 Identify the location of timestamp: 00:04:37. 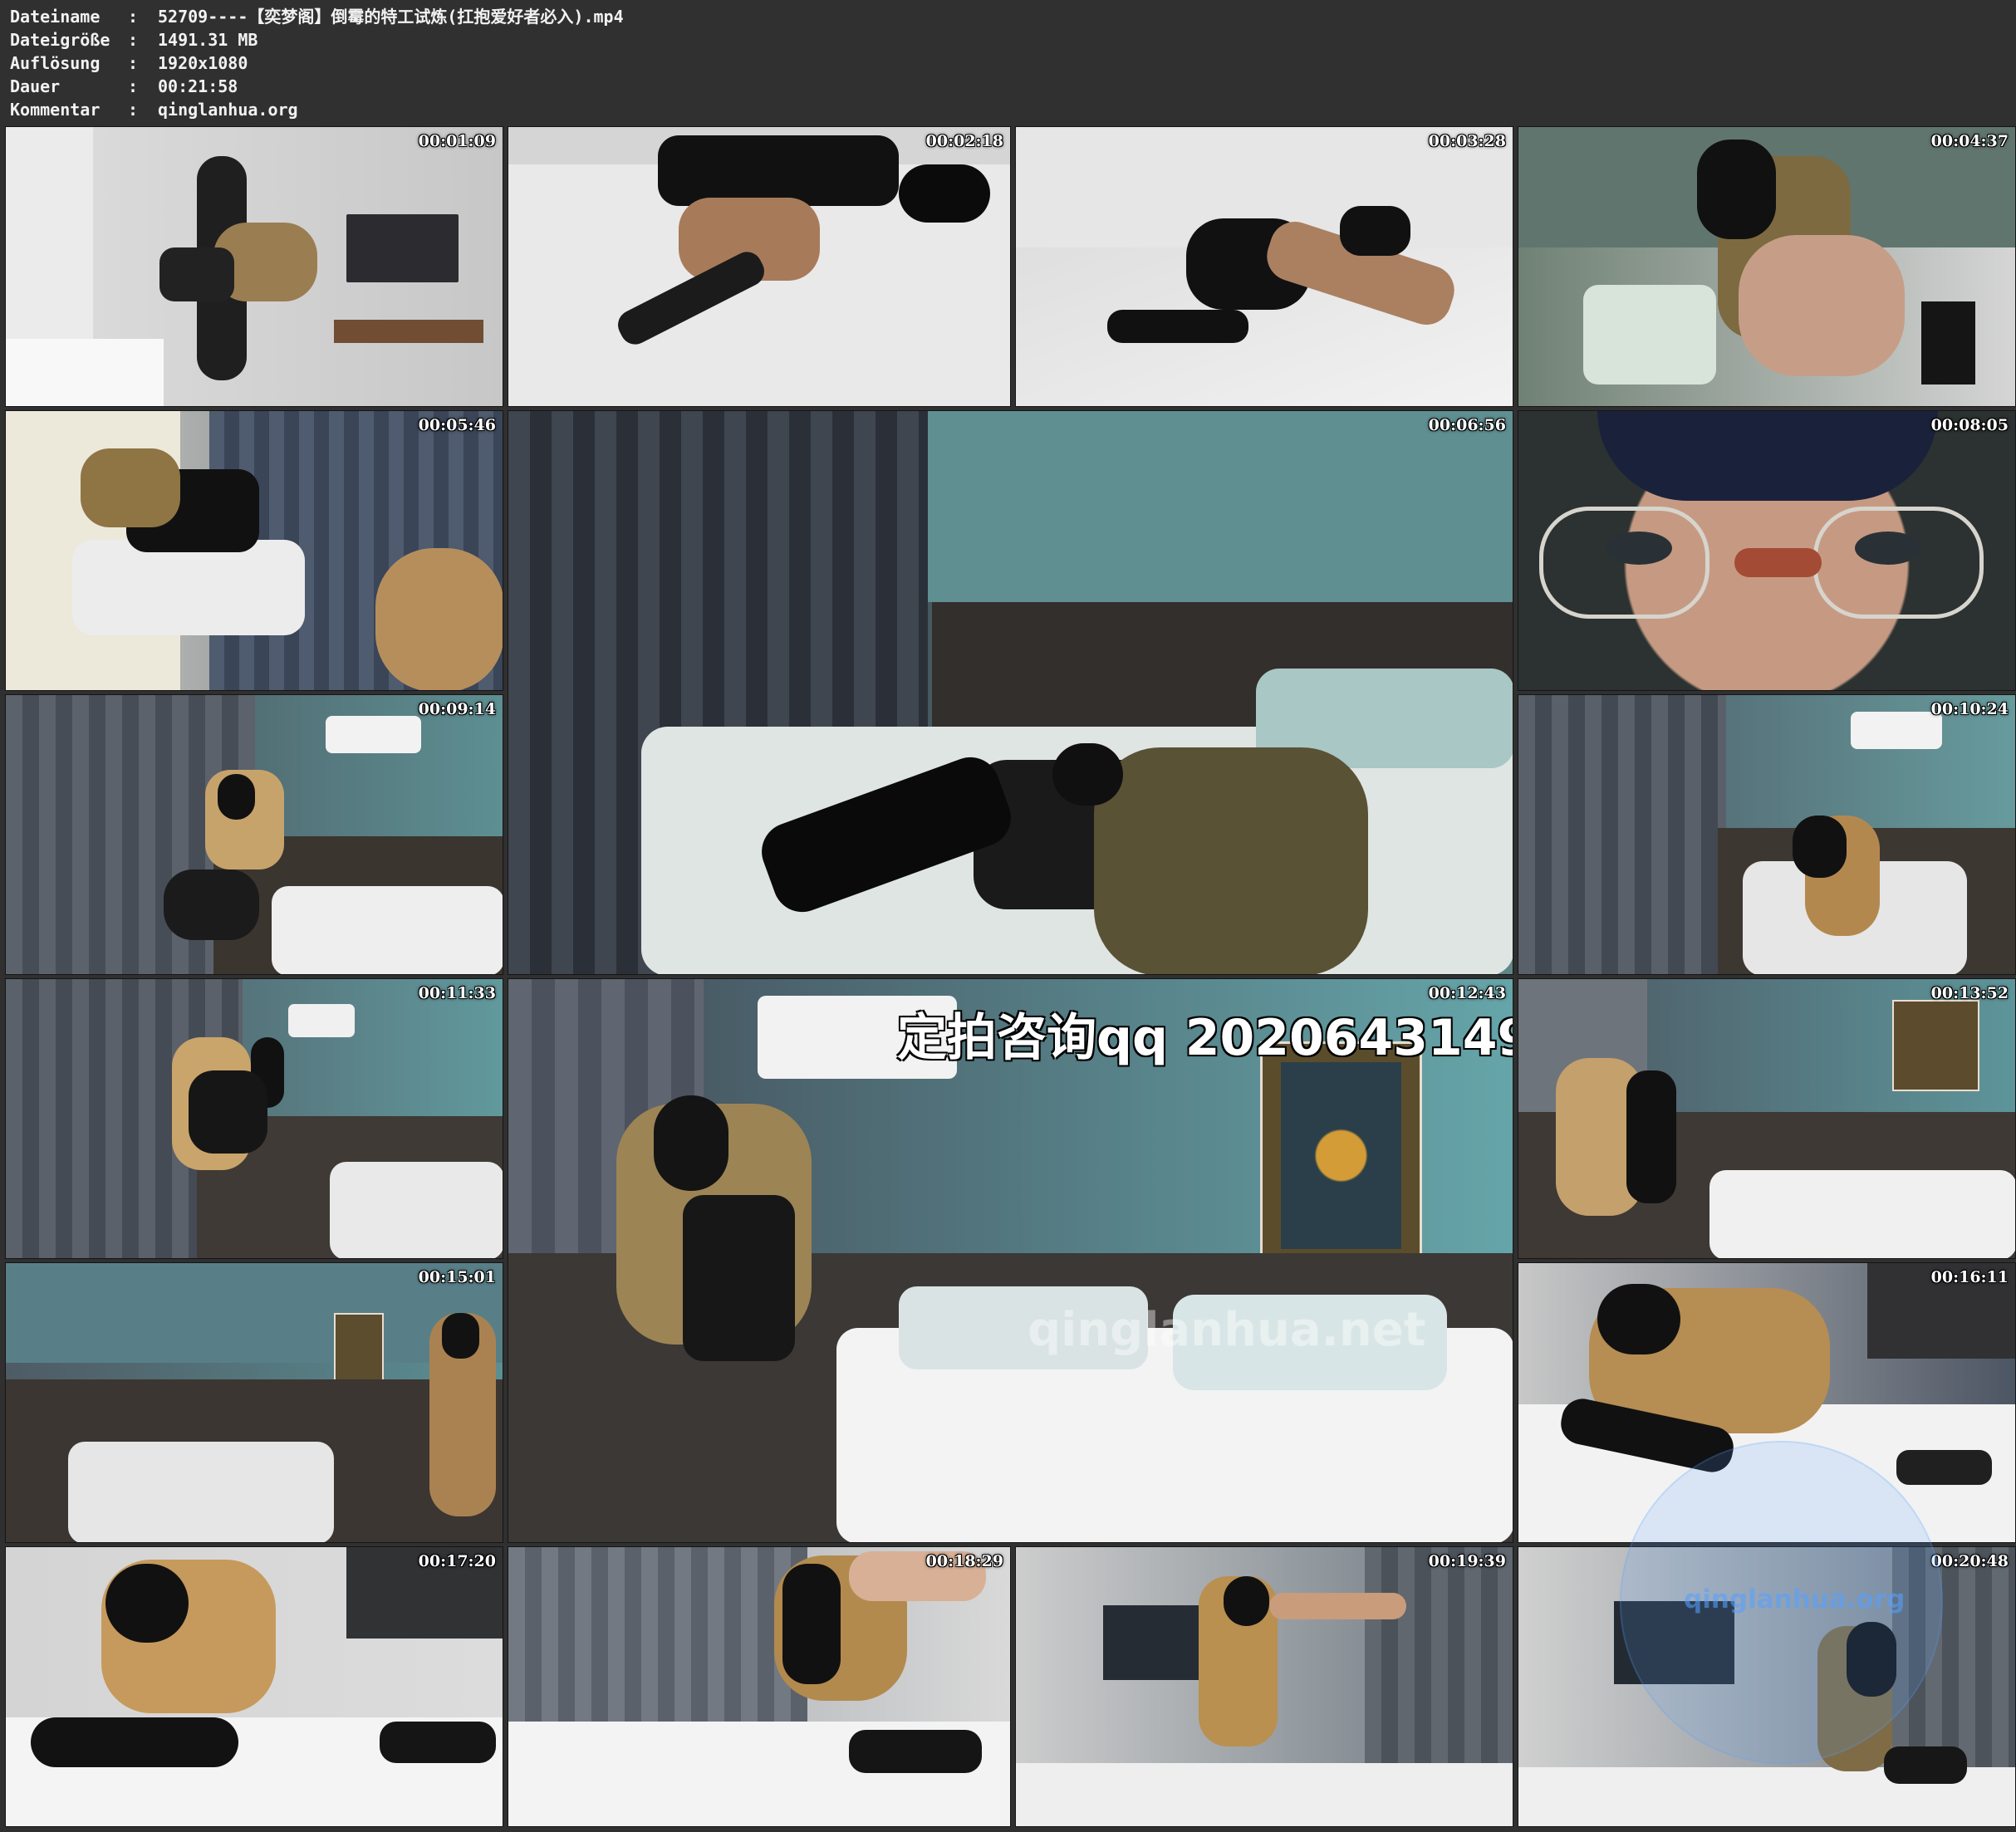
(1969, 141).